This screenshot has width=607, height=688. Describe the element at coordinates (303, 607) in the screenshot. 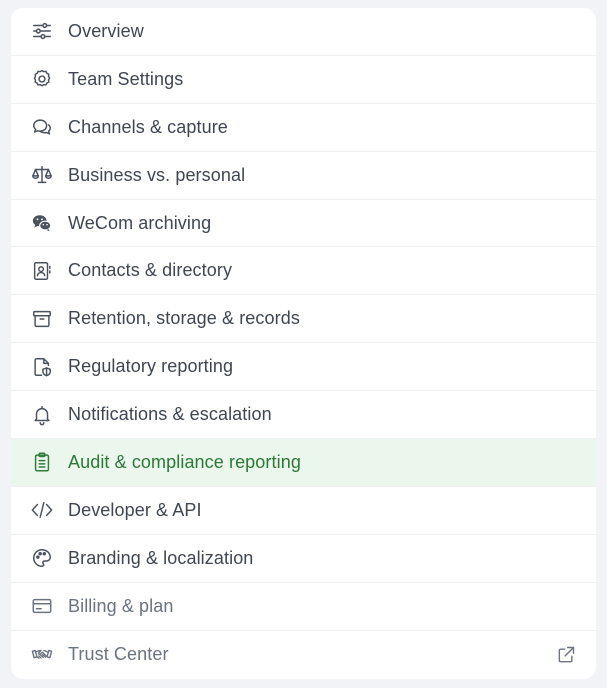

I see `nav-item-billing-plan: Billing & plan` at that location.